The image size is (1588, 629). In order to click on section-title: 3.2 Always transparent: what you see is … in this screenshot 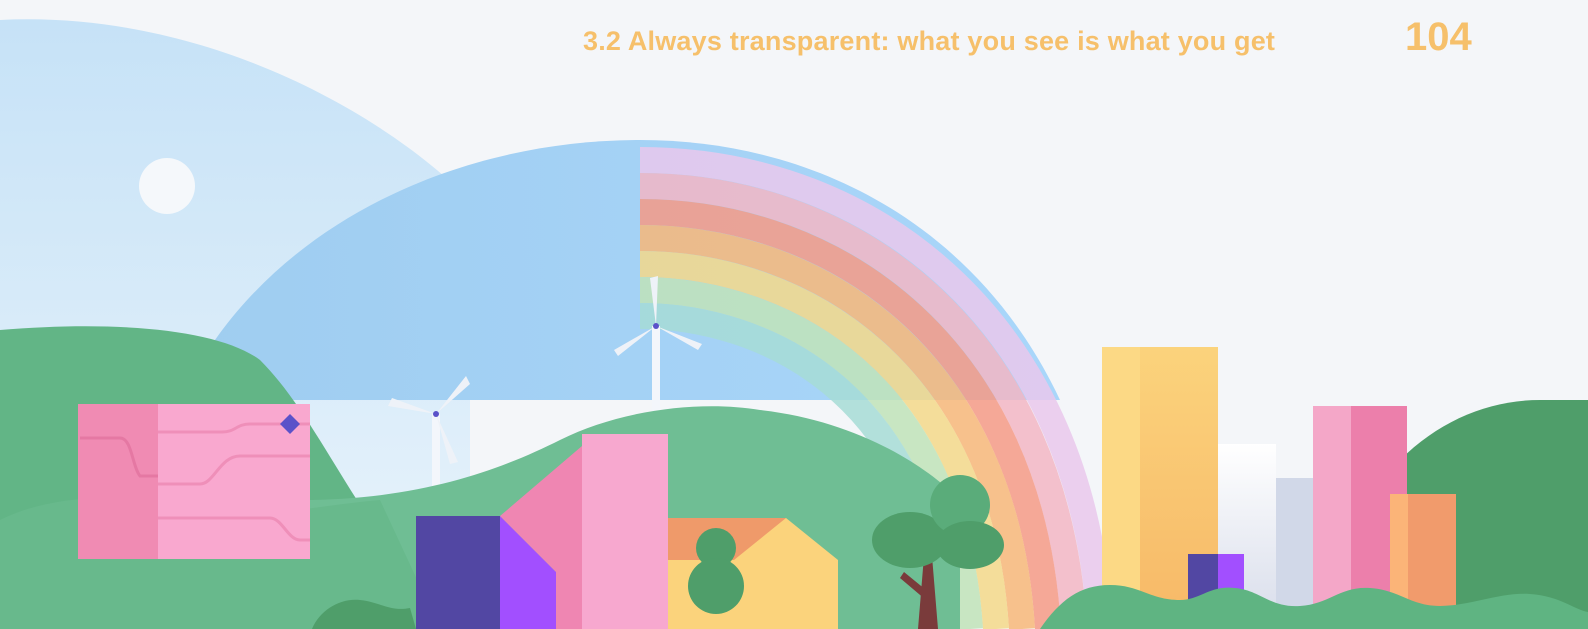, I will do `click(929, 41)`.